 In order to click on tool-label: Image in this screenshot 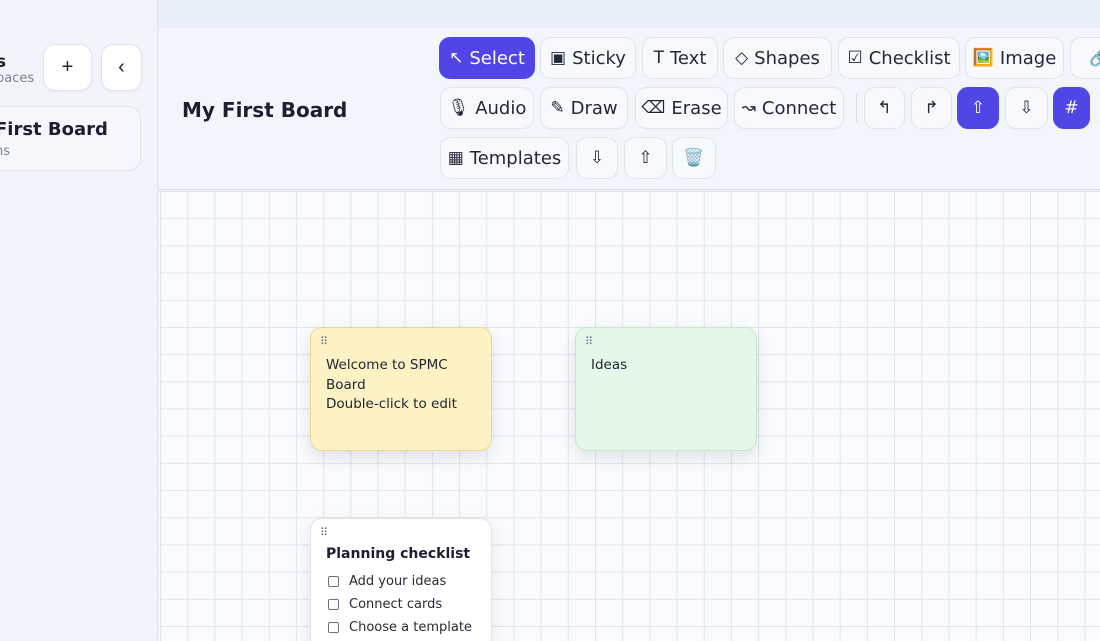, I will do `click(1028, 58)`.